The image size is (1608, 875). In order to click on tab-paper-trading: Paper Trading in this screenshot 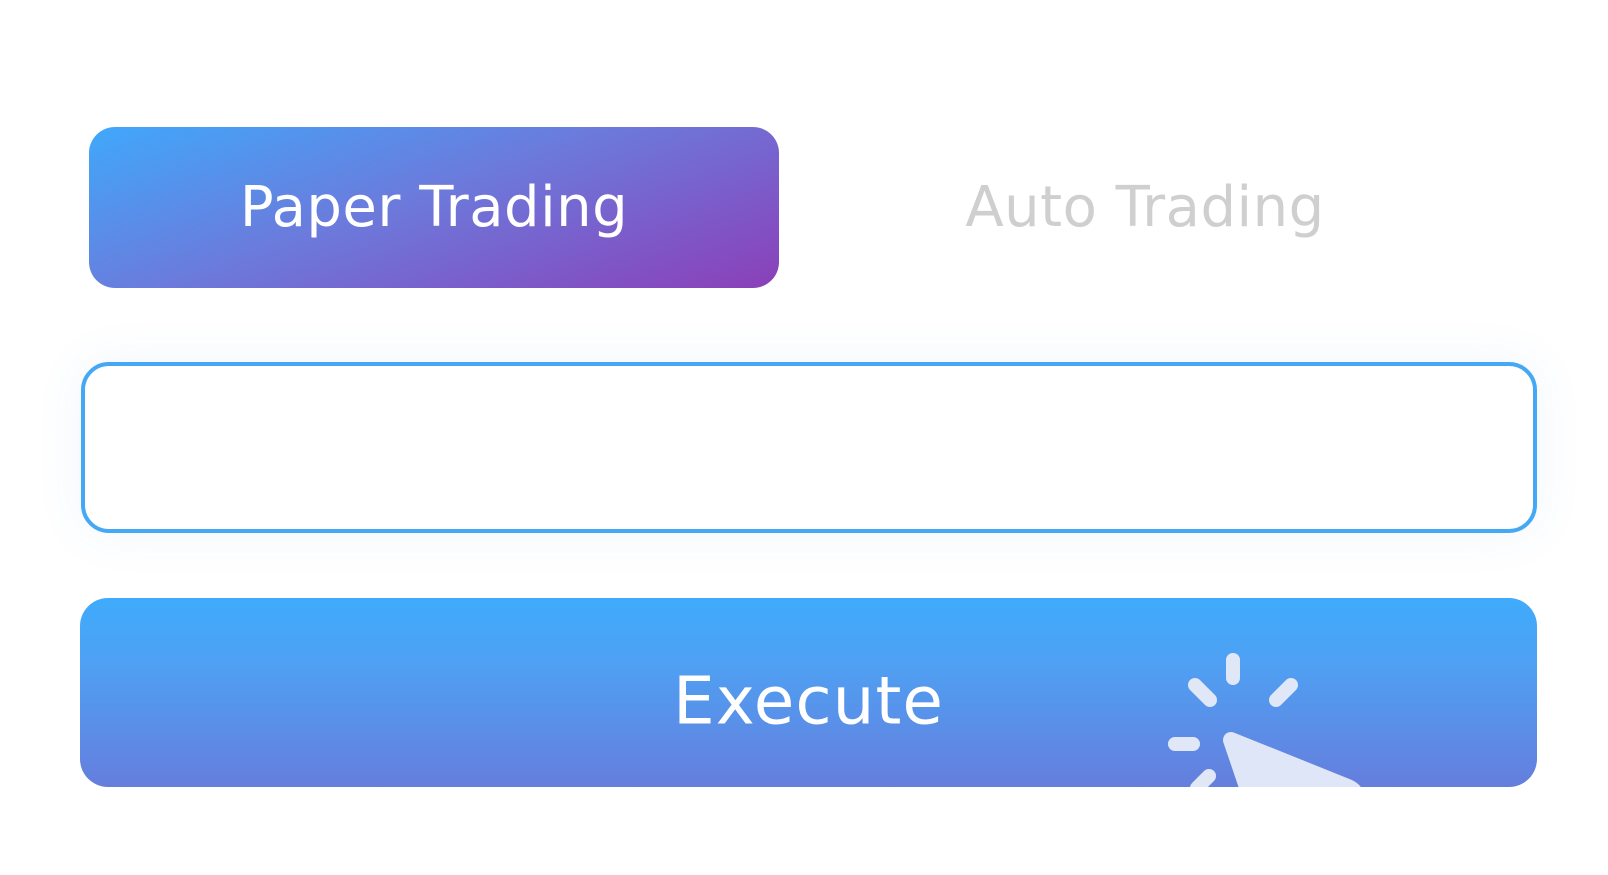, I will do `click(434, 207)`.